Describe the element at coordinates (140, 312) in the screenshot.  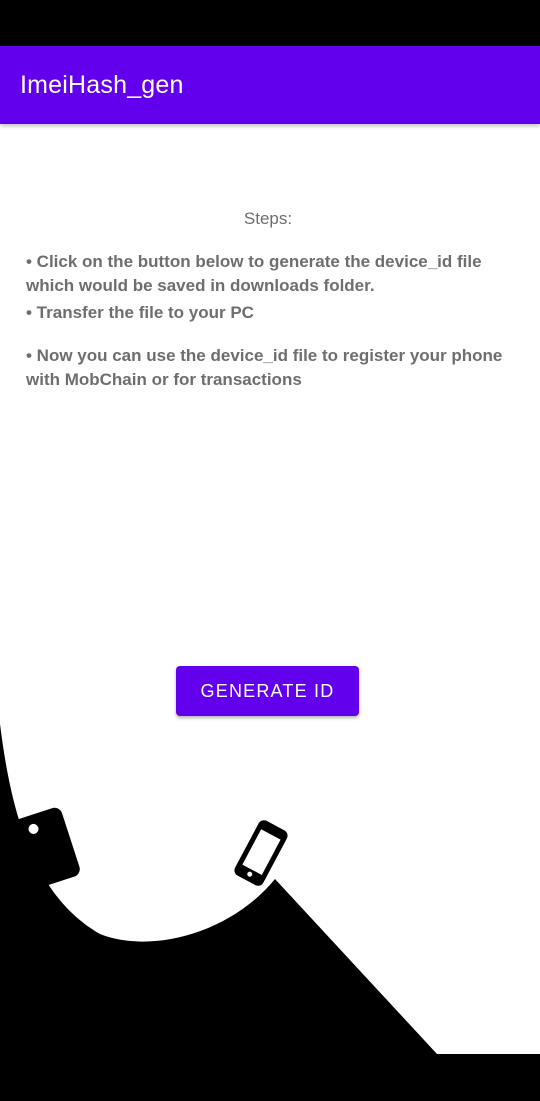
I see `step-2-line-1: • Transfer the file to your PC` at that location.